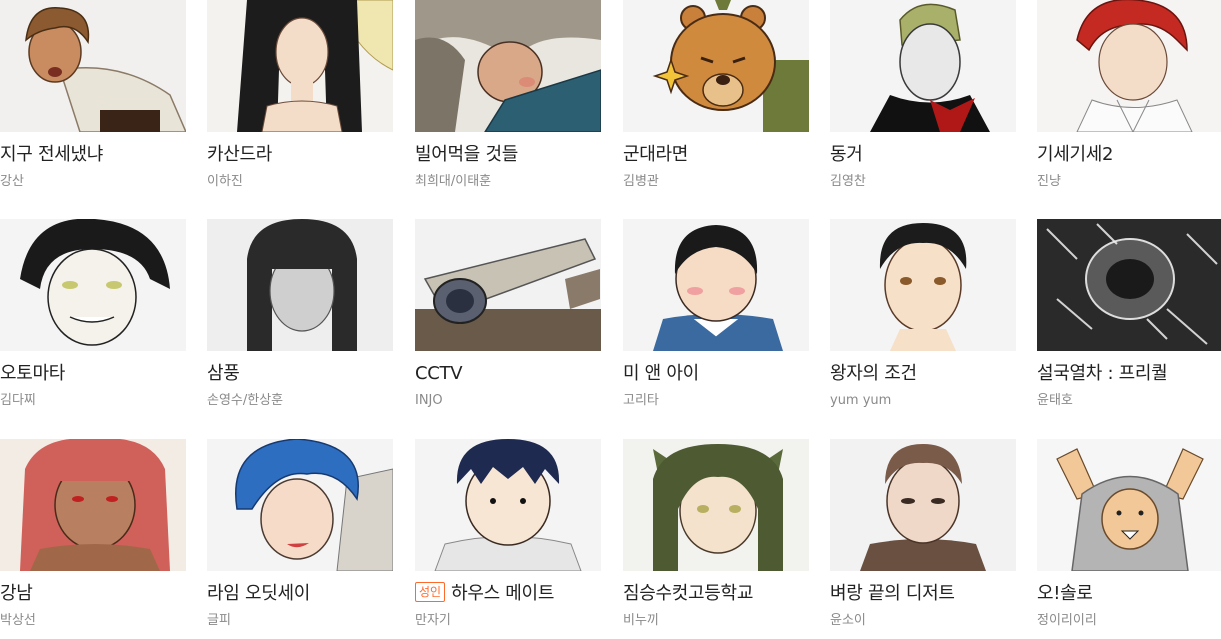  I want to click on webtoon-title: 카산드라, so click(300, 155).